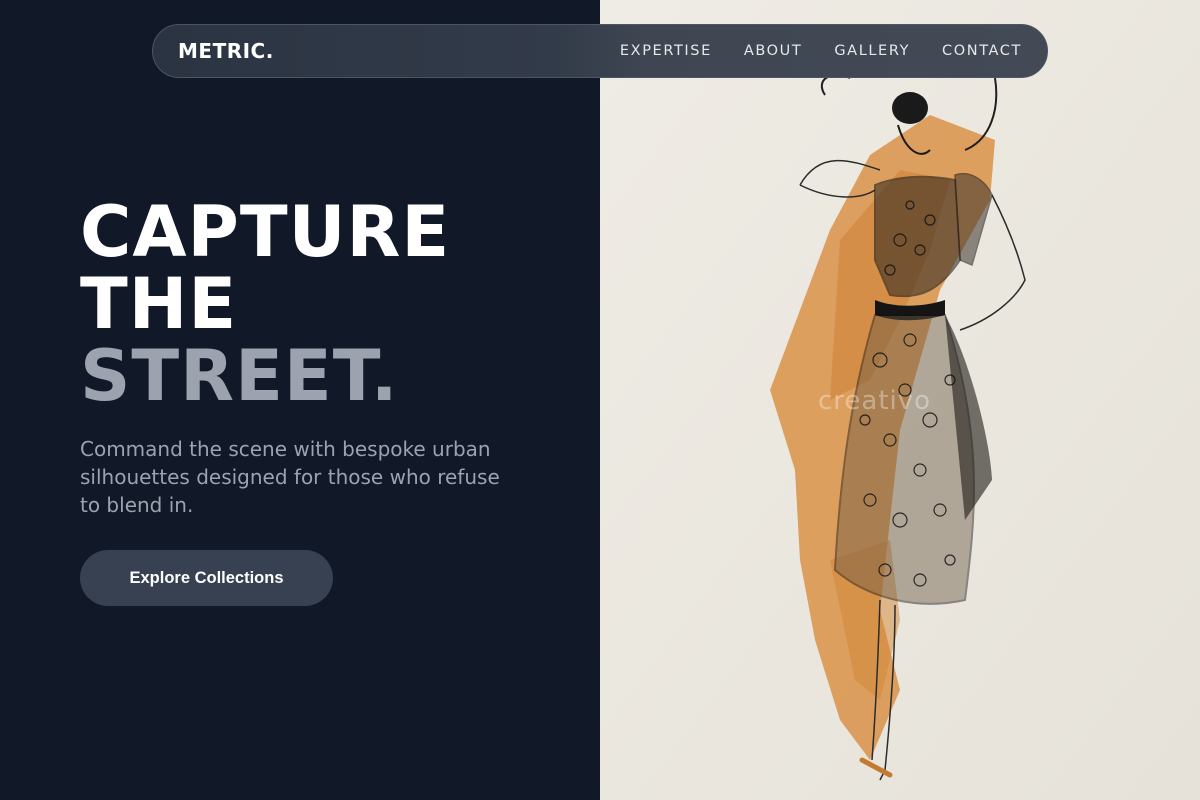  What do you see at coordinates (239, 376) in the screenshot?
I see `headline-line-3: STREET.` at bounding box center [239, 376].